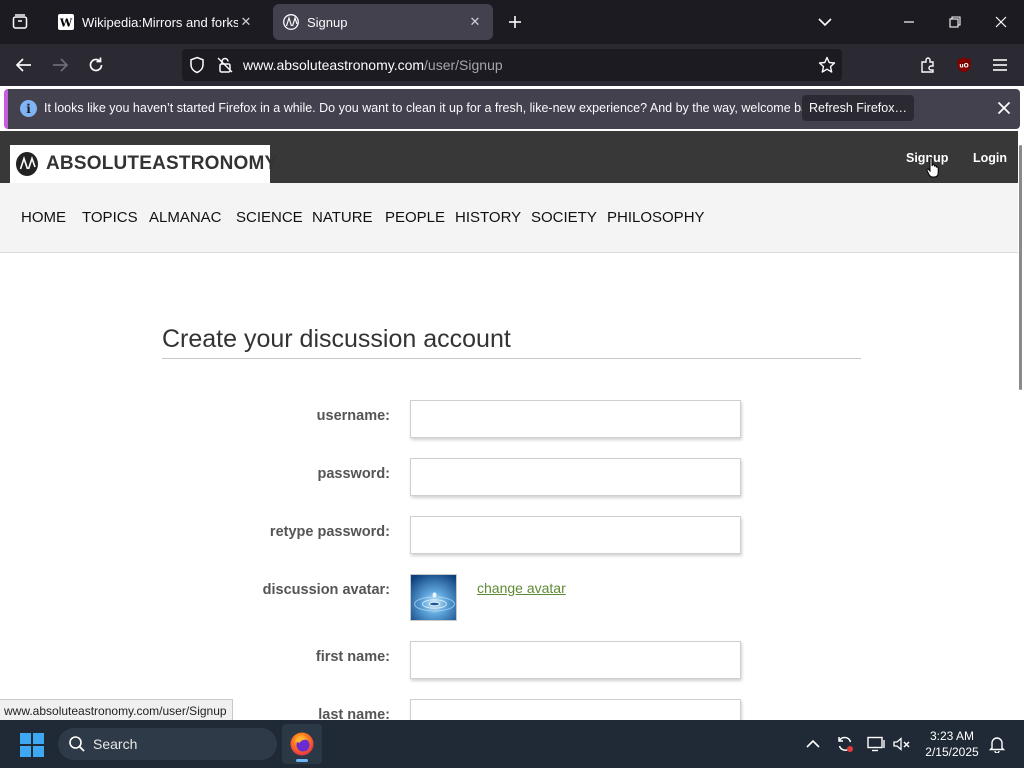 Image resolution: width=1024 pixels, height=768 pixels. Describe the element at coordinates (110, 217) in the screenshot. I see `menu-item-topics: TOPICS` at that location.